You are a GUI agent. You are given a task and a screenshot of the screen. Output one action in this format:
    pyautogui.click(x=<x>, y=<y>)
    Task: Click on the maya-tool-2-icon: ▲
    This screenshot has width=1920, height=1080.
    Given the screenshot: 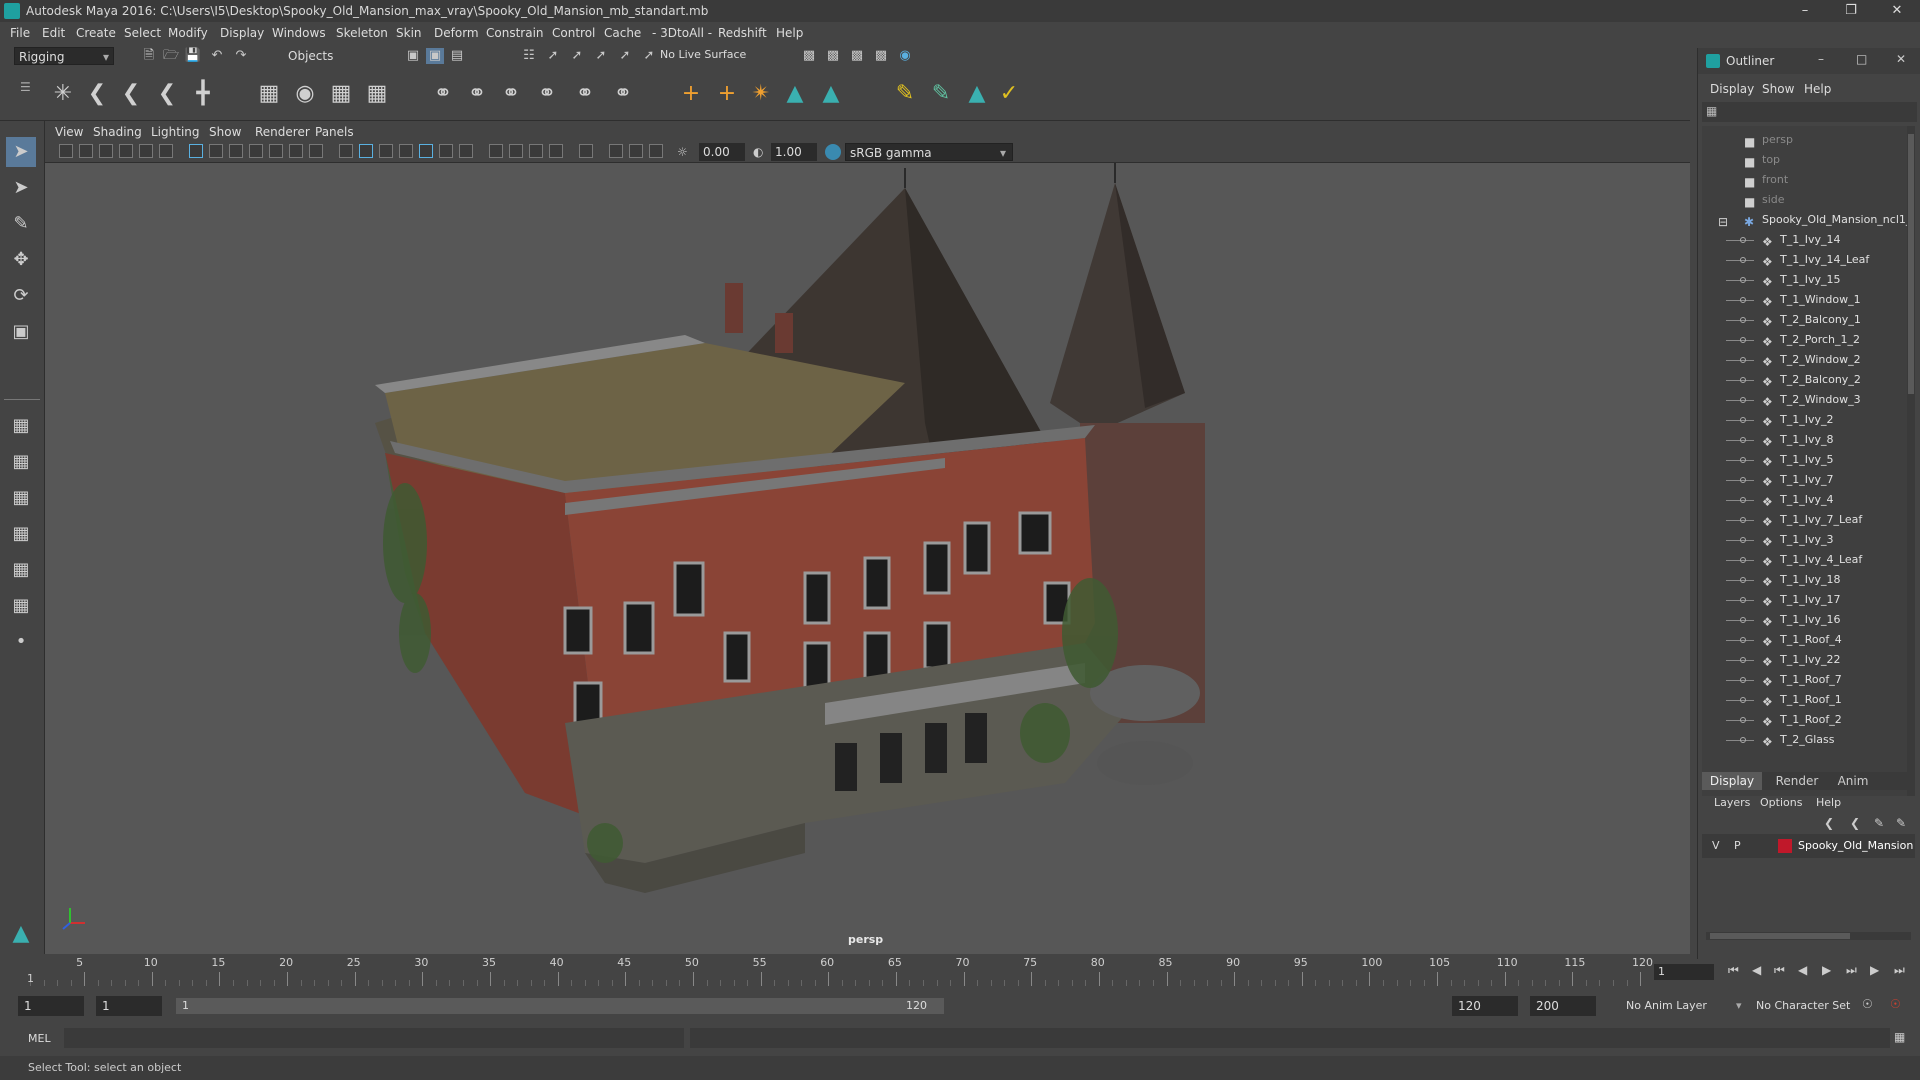 What is the action you would take?
    pyautogui.click(x=831, y=94)
    